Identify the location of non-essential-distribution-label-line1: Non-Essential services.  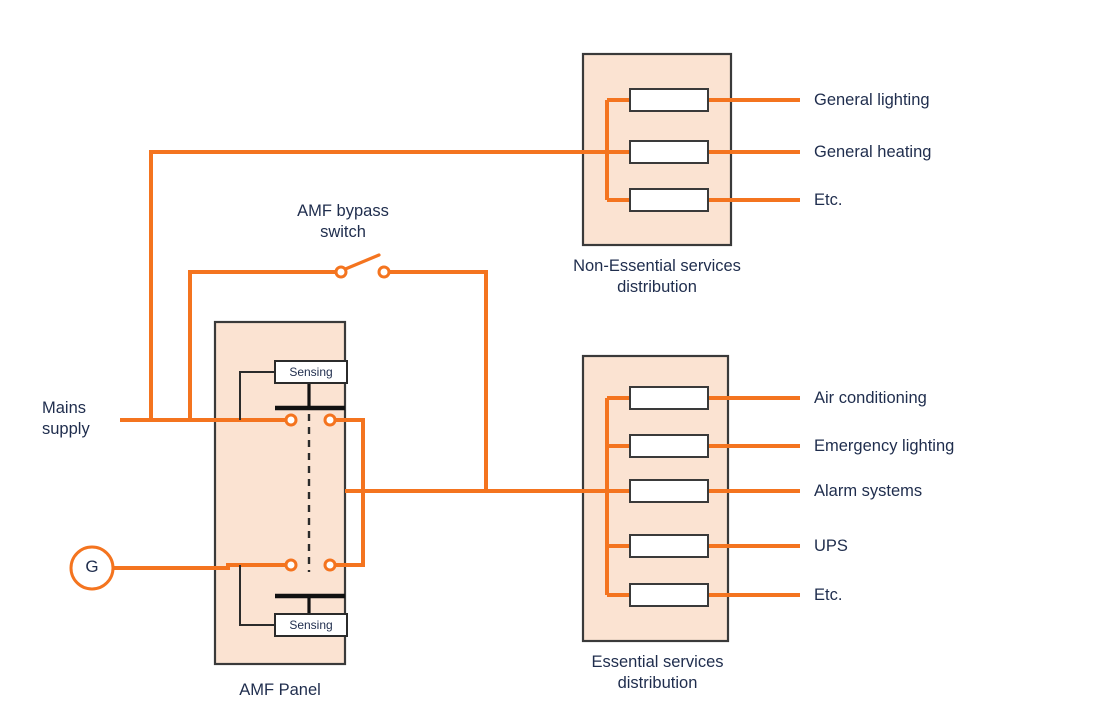
(657, 266).